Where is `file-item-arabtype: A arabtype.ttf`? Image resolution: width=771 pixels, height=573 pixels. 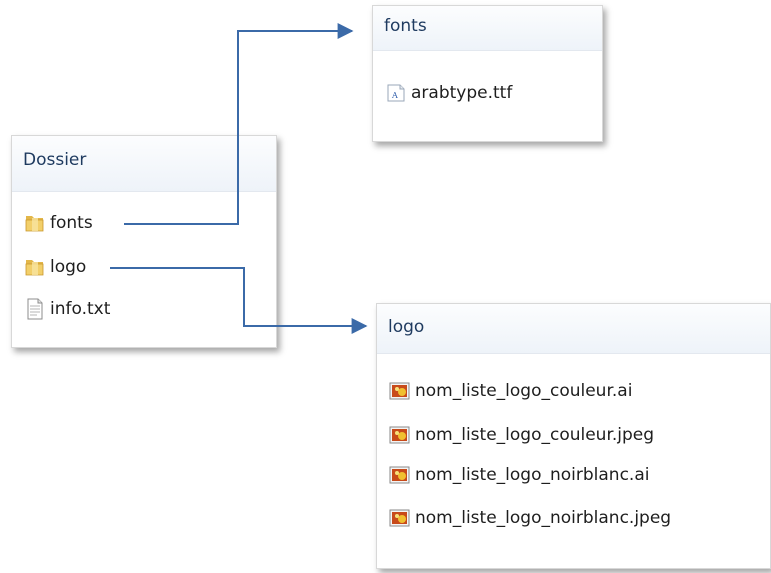
file-item-arabtype: A arabtype.ttf is located at coordinates (448, 93).